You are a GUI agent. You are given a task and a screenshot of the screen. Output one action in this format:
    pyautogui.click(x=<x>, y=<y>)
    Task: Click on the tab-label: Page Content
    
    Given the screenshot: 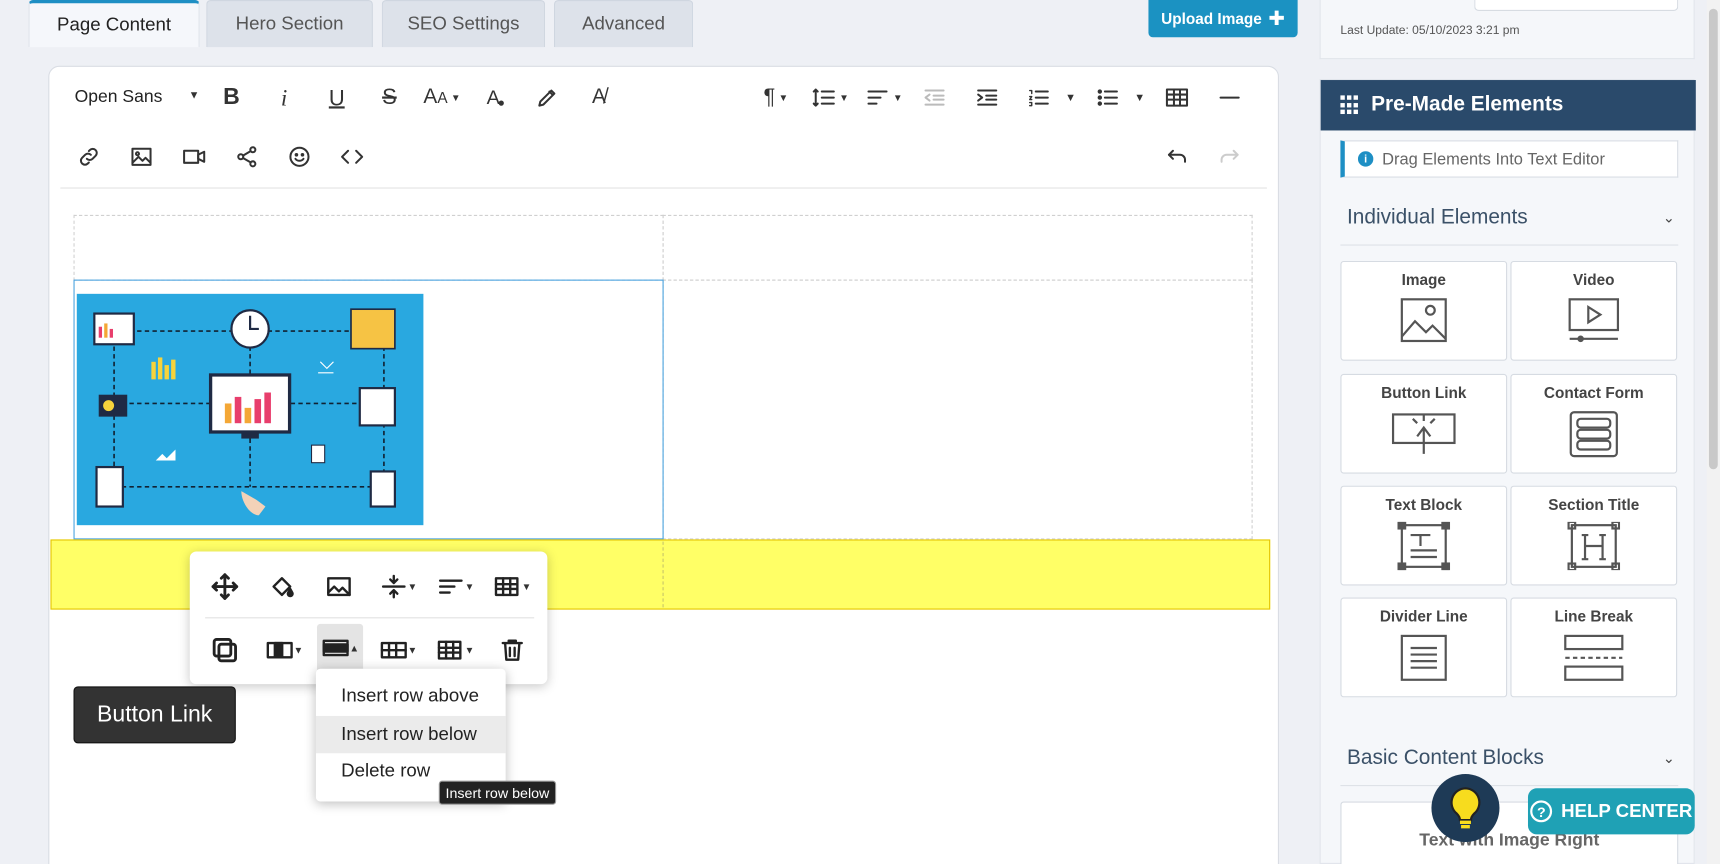 What is the action you would take?
    pyautogui.click(x=114, y=25)
    